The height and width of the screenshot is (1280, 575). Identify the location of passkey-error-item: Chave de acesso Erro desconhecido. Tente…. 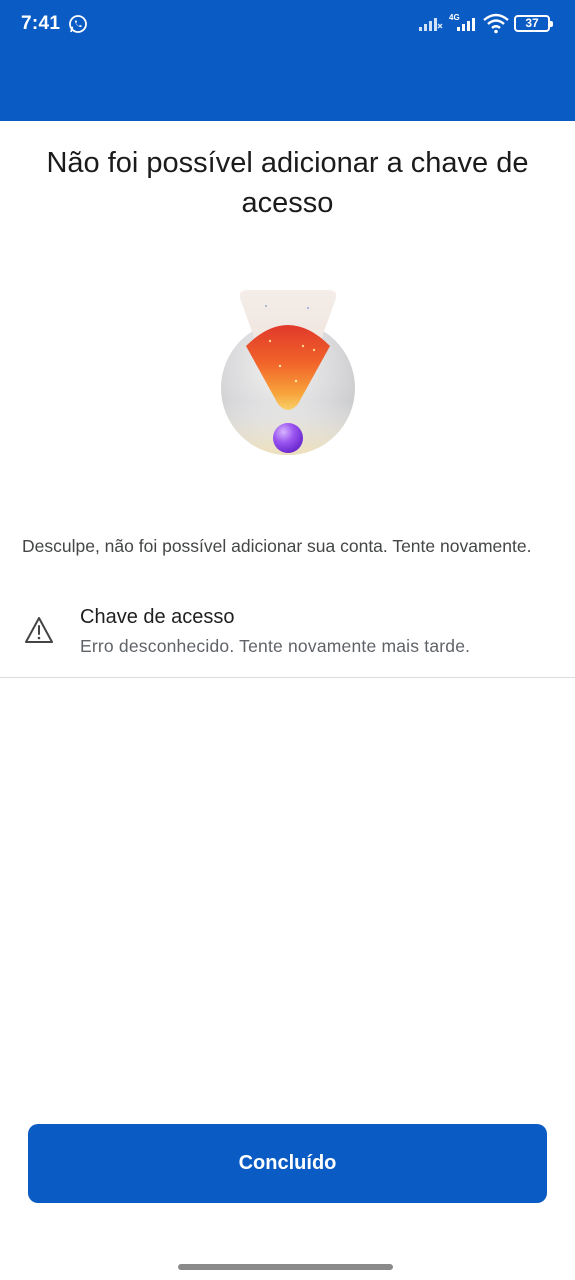
(287, 638).